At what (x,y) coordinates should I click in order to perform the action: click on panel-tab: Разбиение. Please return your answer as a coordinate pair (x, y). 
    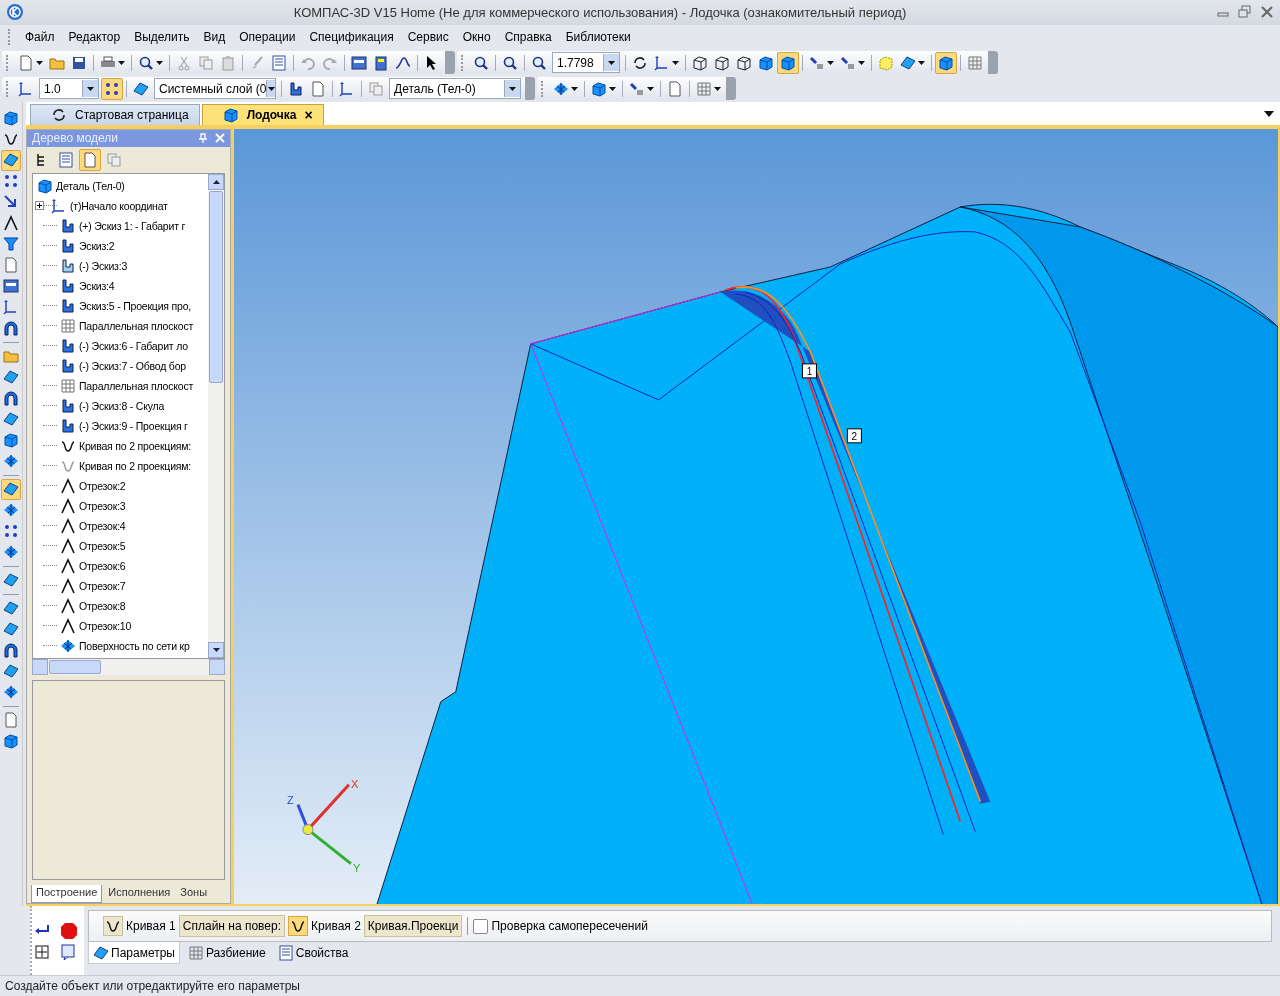
    Looking at the image, I should click on (226, 953).